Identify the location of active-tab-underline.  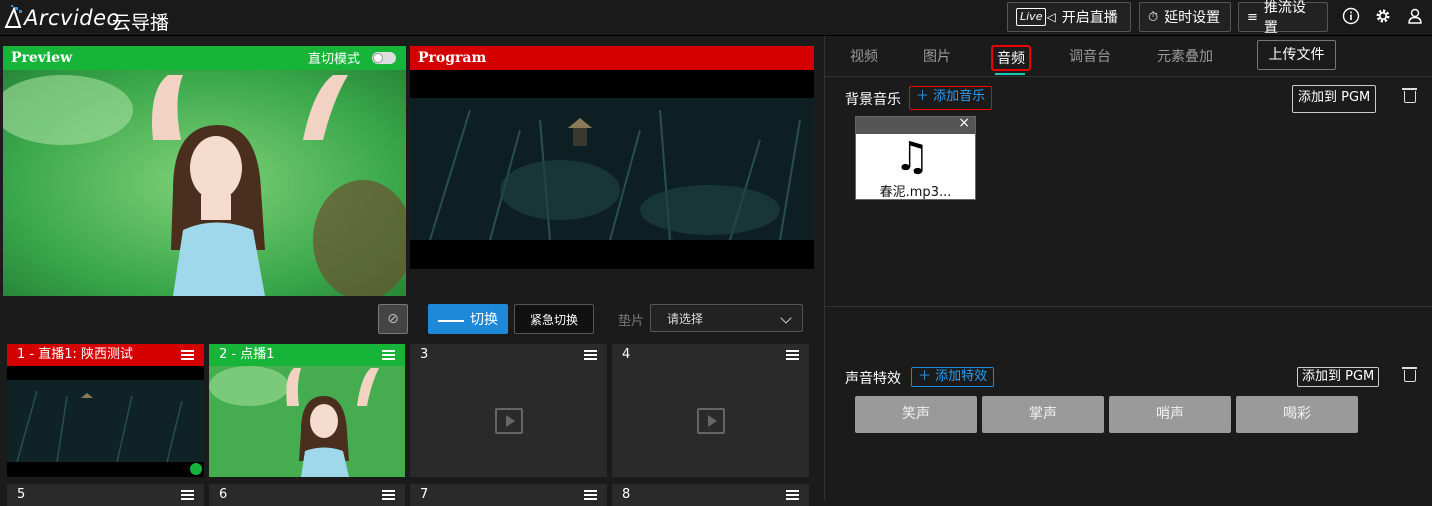
(1010, 74).